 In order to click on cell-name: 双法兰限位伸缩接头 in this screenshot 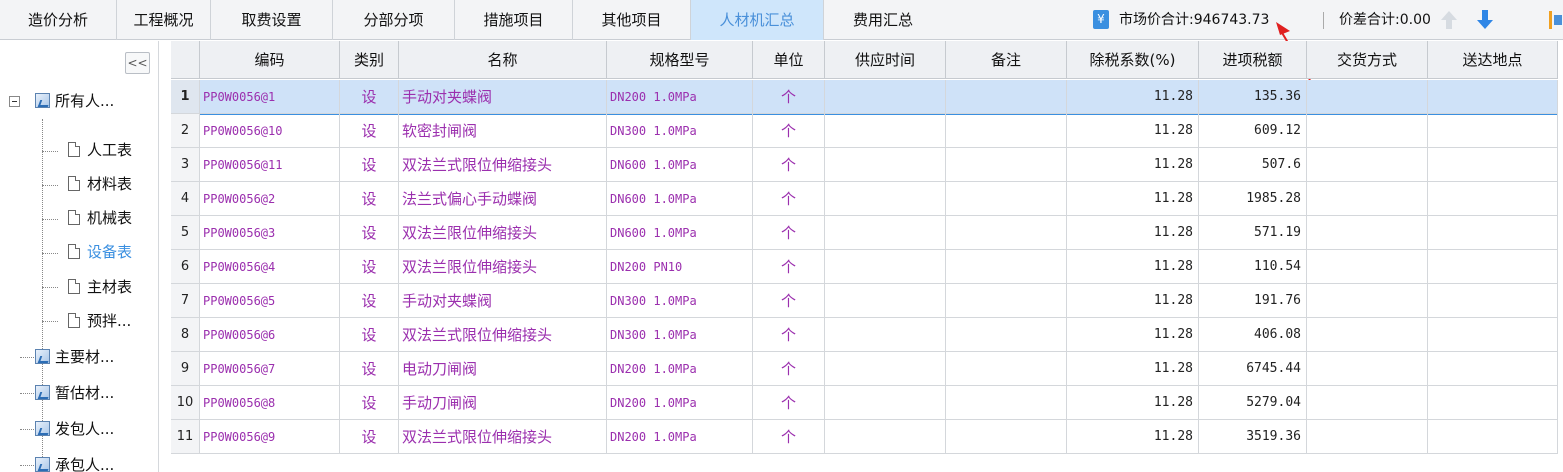, I will do `click(503, 233)`.